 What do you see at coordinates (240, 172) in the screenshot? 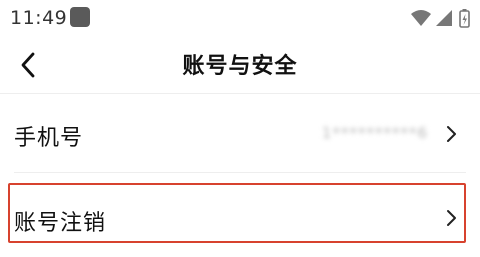
I see `row-divider` at bounding box center [240, 172].